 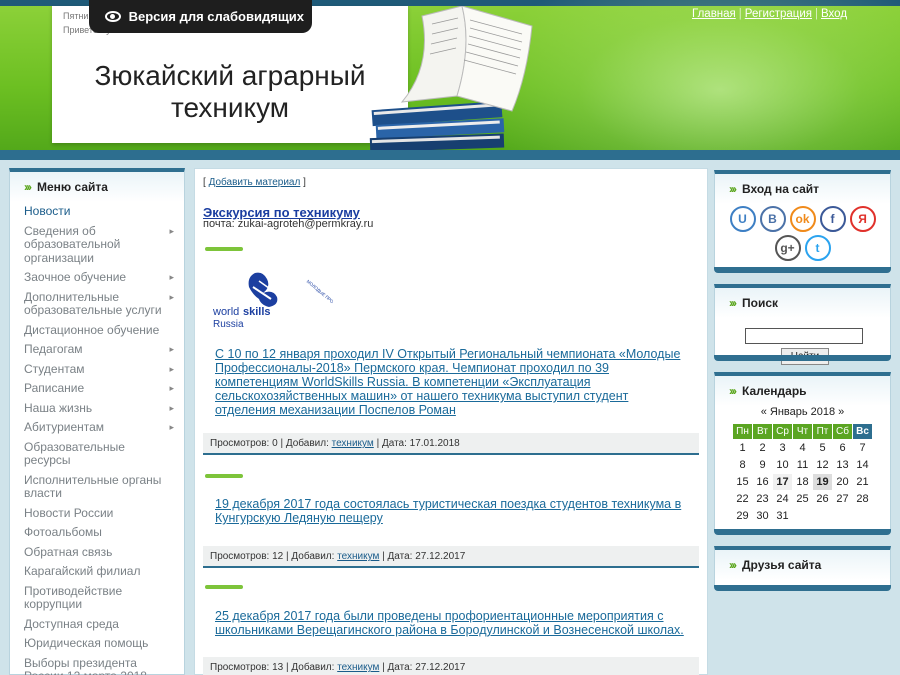 What do you see at coordinates (93, 486) in the screenshot?
I see `sidebar-item-label: Исполнительные органы власти` at bounding box center [93, 486].